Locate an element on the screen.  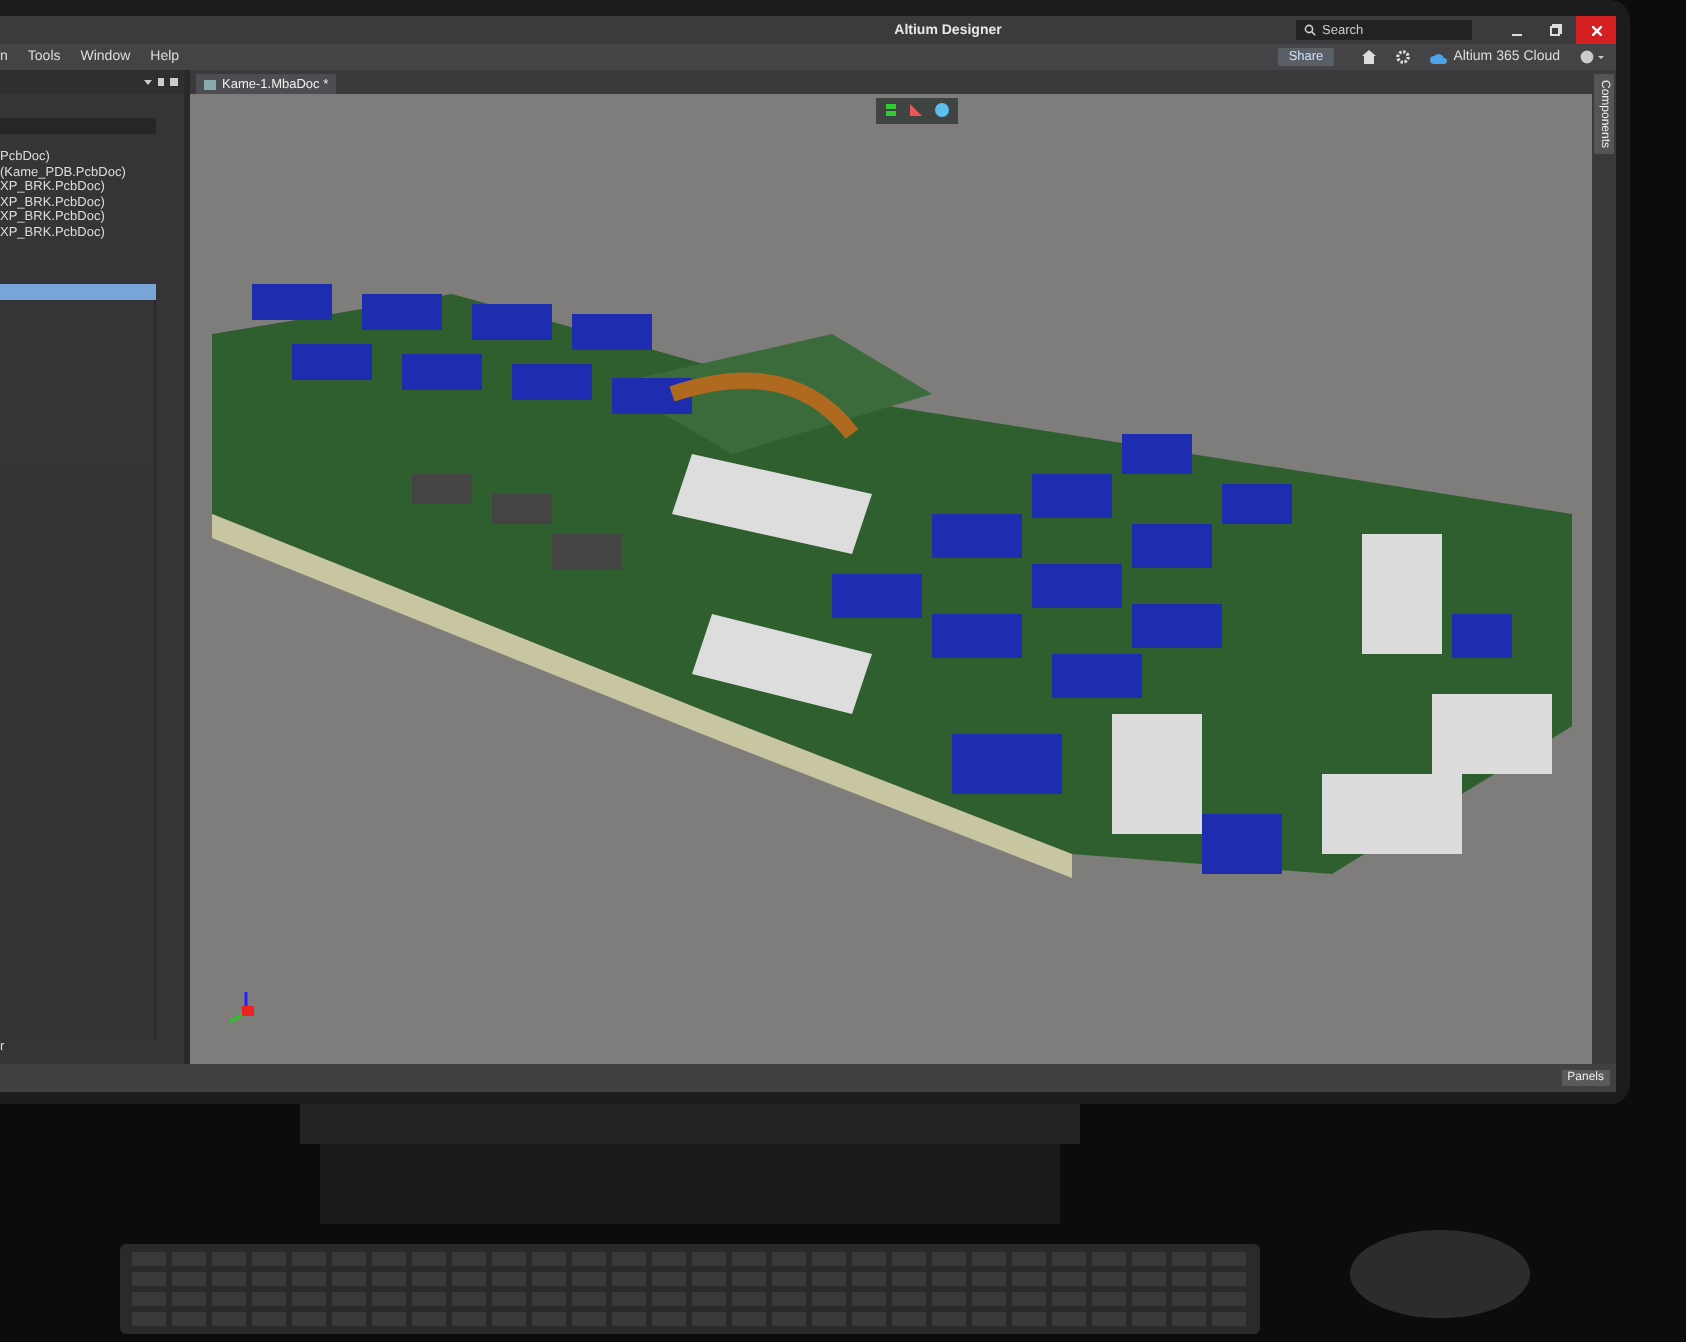
settings-icon is located at coordinates (1402, 57).